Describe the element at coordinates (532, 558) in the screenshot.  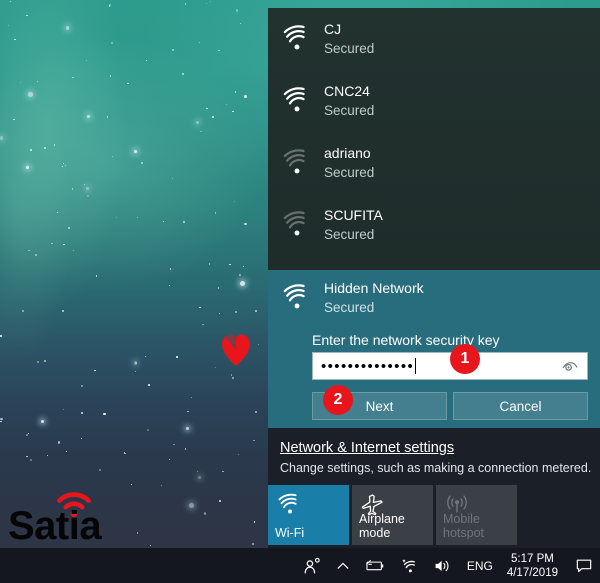
I see `clock-time: 5:17 PM` at that location.